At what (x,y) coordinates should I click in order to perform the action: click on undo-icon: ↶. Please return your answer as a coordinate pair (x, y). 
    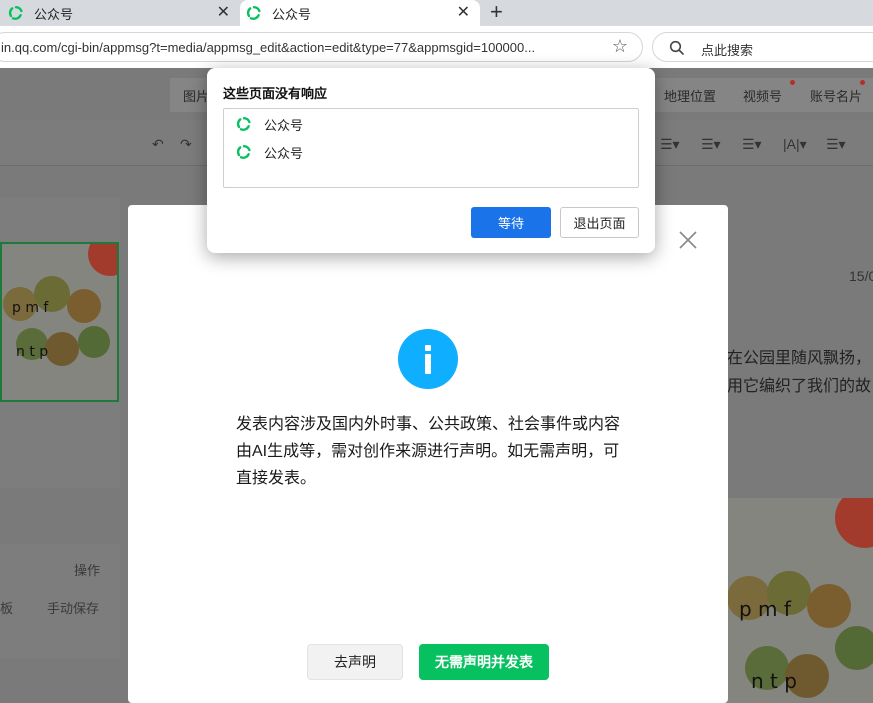
    Looking at the image, I should click on (158, 144).